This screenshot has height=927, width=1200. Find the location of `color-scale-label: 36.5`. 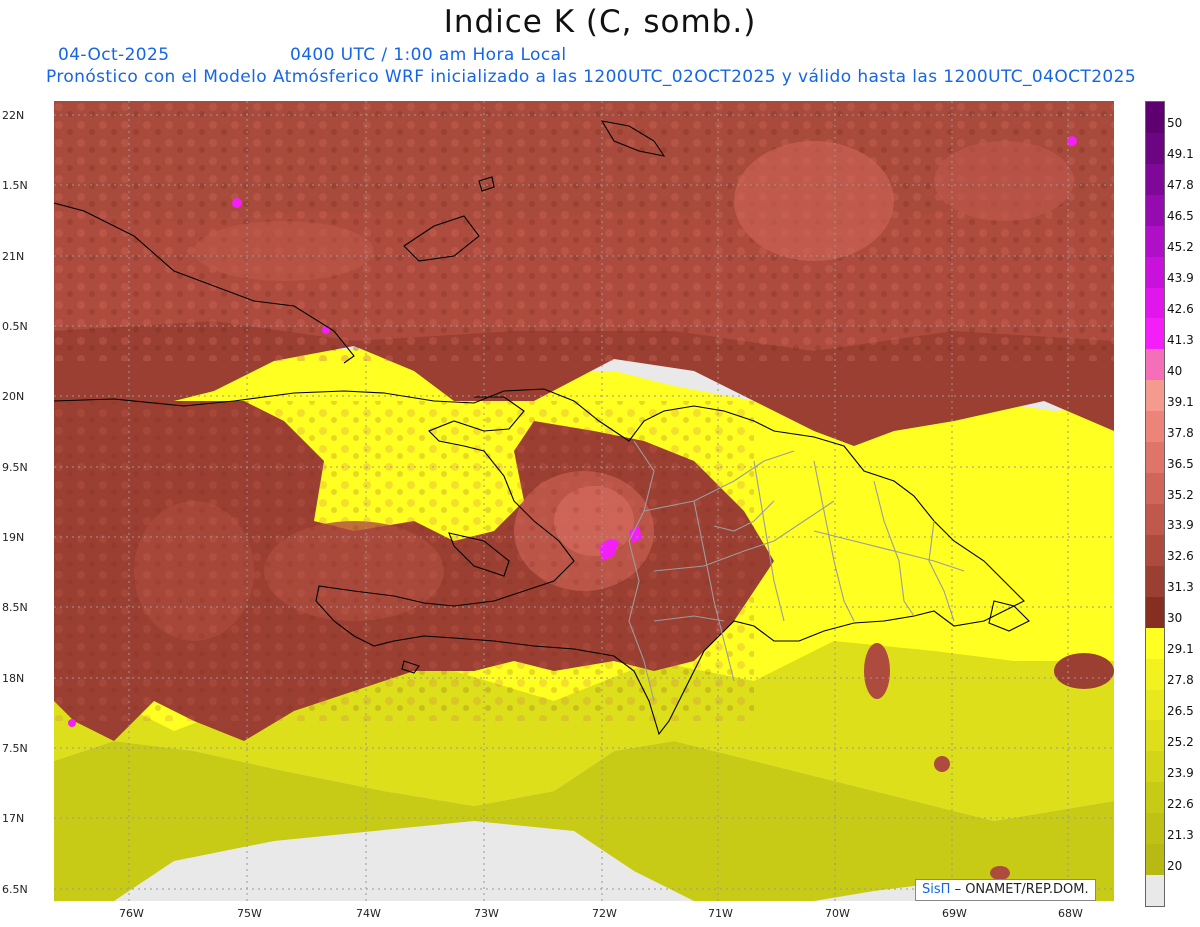

color-scale-label: 36.5 is located at coordinates (1180, 463).